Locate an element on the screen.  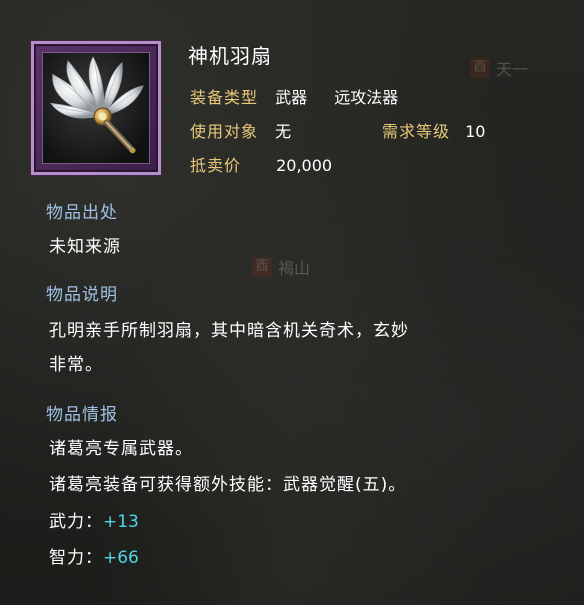
stat-value: +66 is located at coordinates (121, 558).